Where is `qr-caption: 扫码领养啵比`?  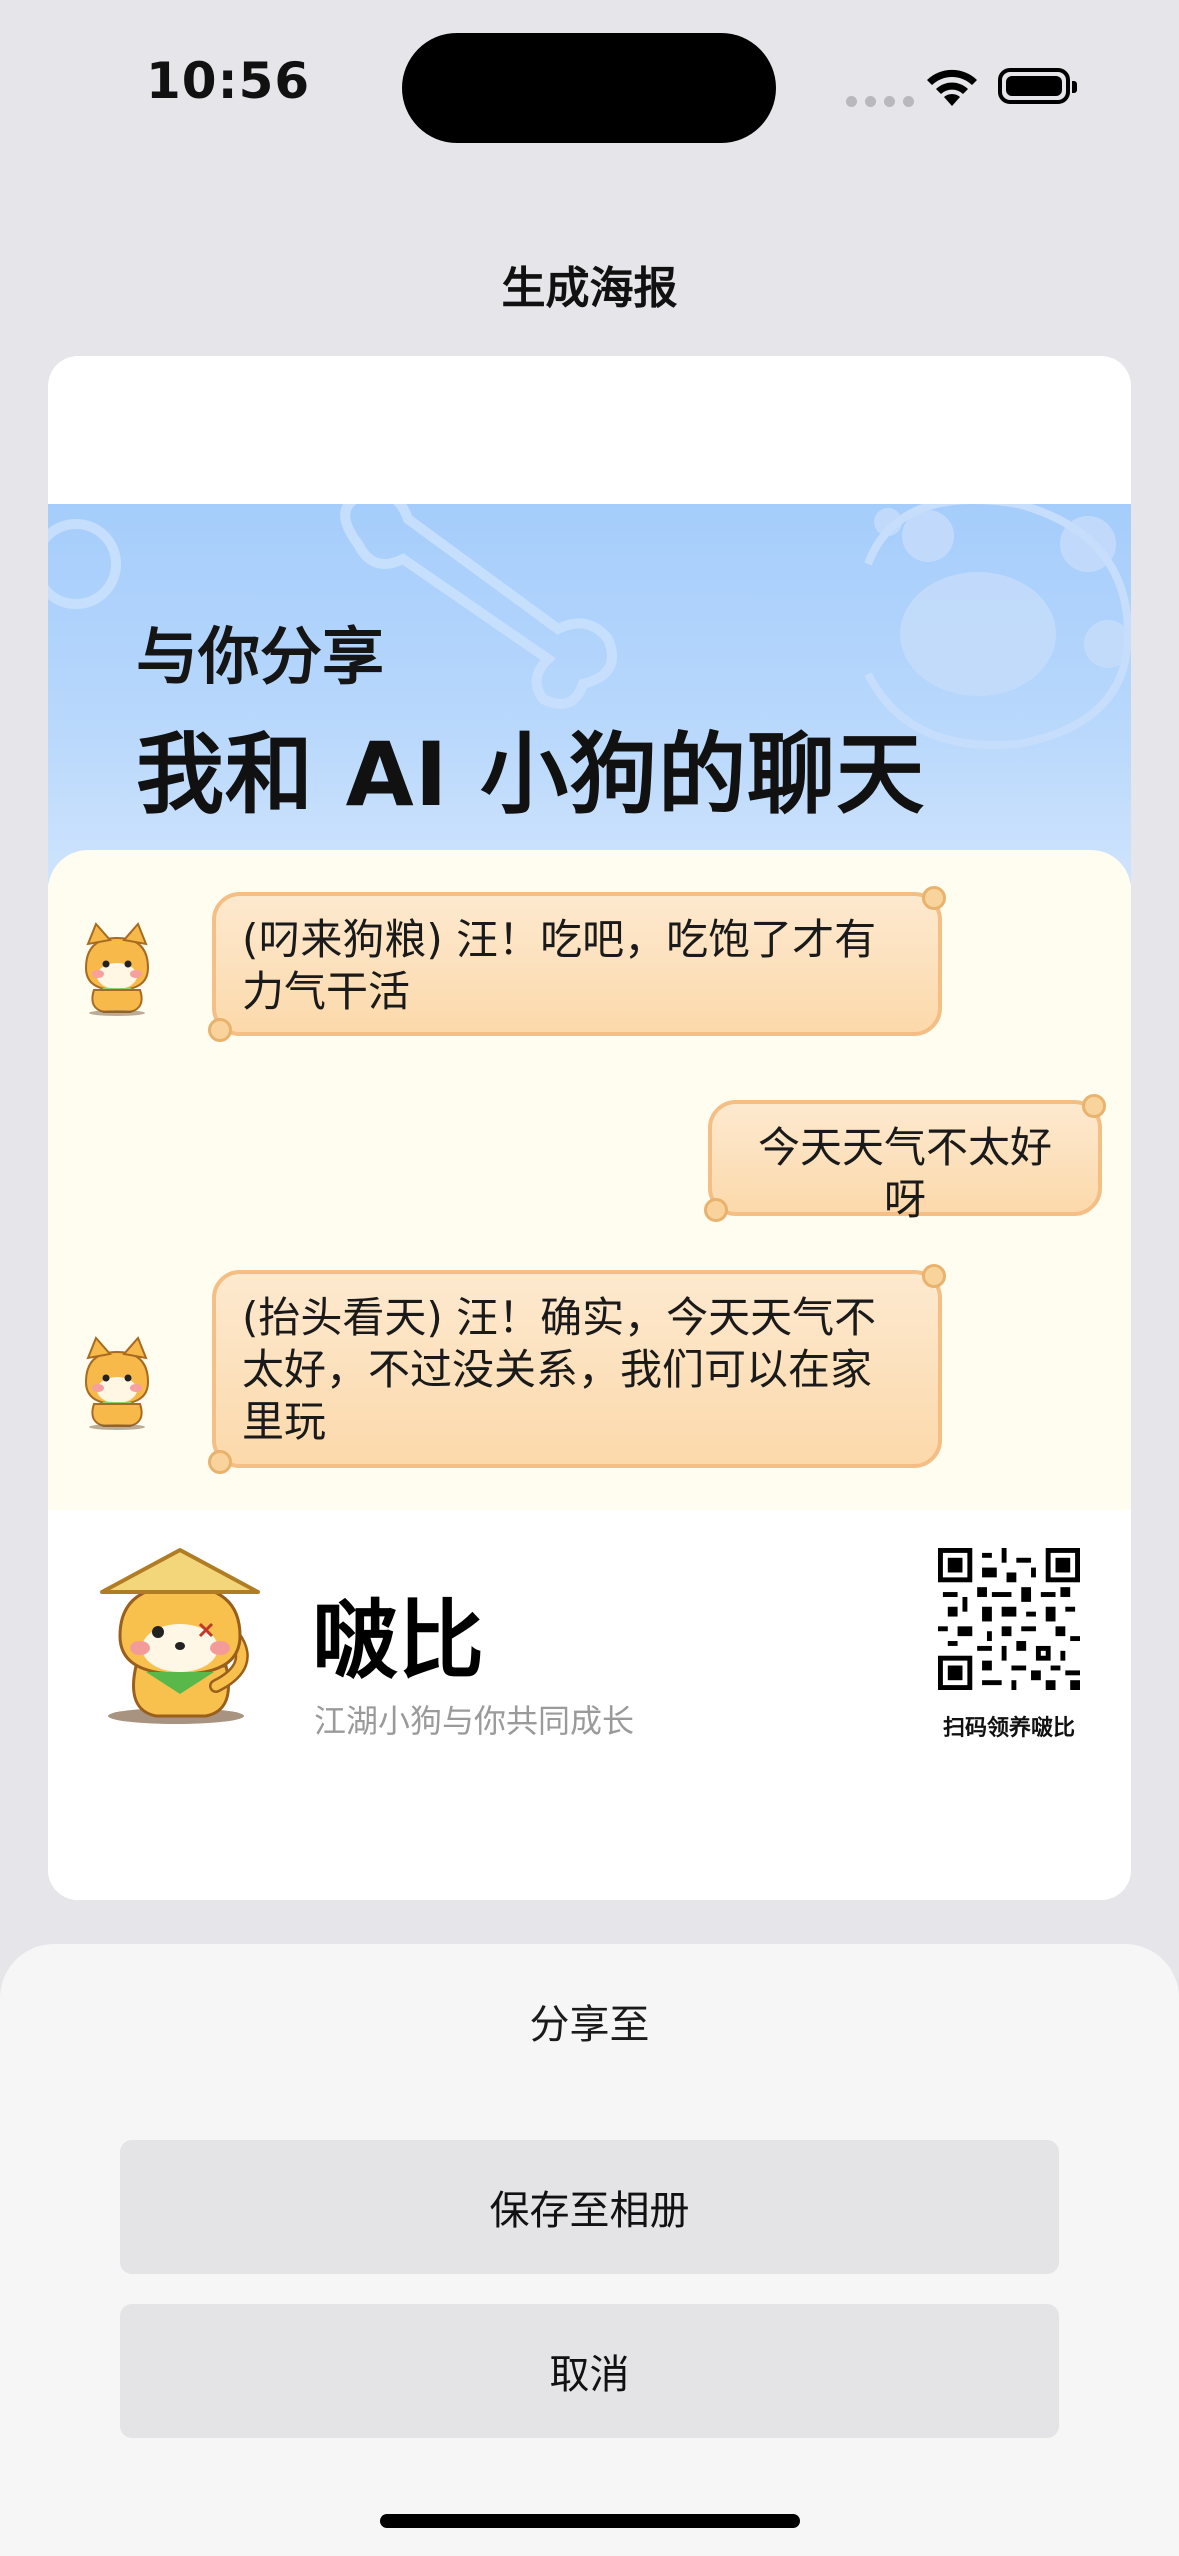 qr-caption: 扫码领养啵比 is located at coordinates (1008, 1728).